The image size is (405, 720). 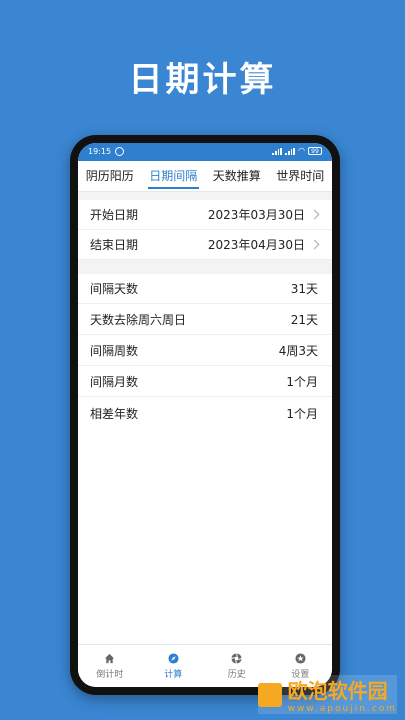 What do you see at coordinates (300, 658) in the screenshot?
I see `star-icon` at bounding box center [300, 658].